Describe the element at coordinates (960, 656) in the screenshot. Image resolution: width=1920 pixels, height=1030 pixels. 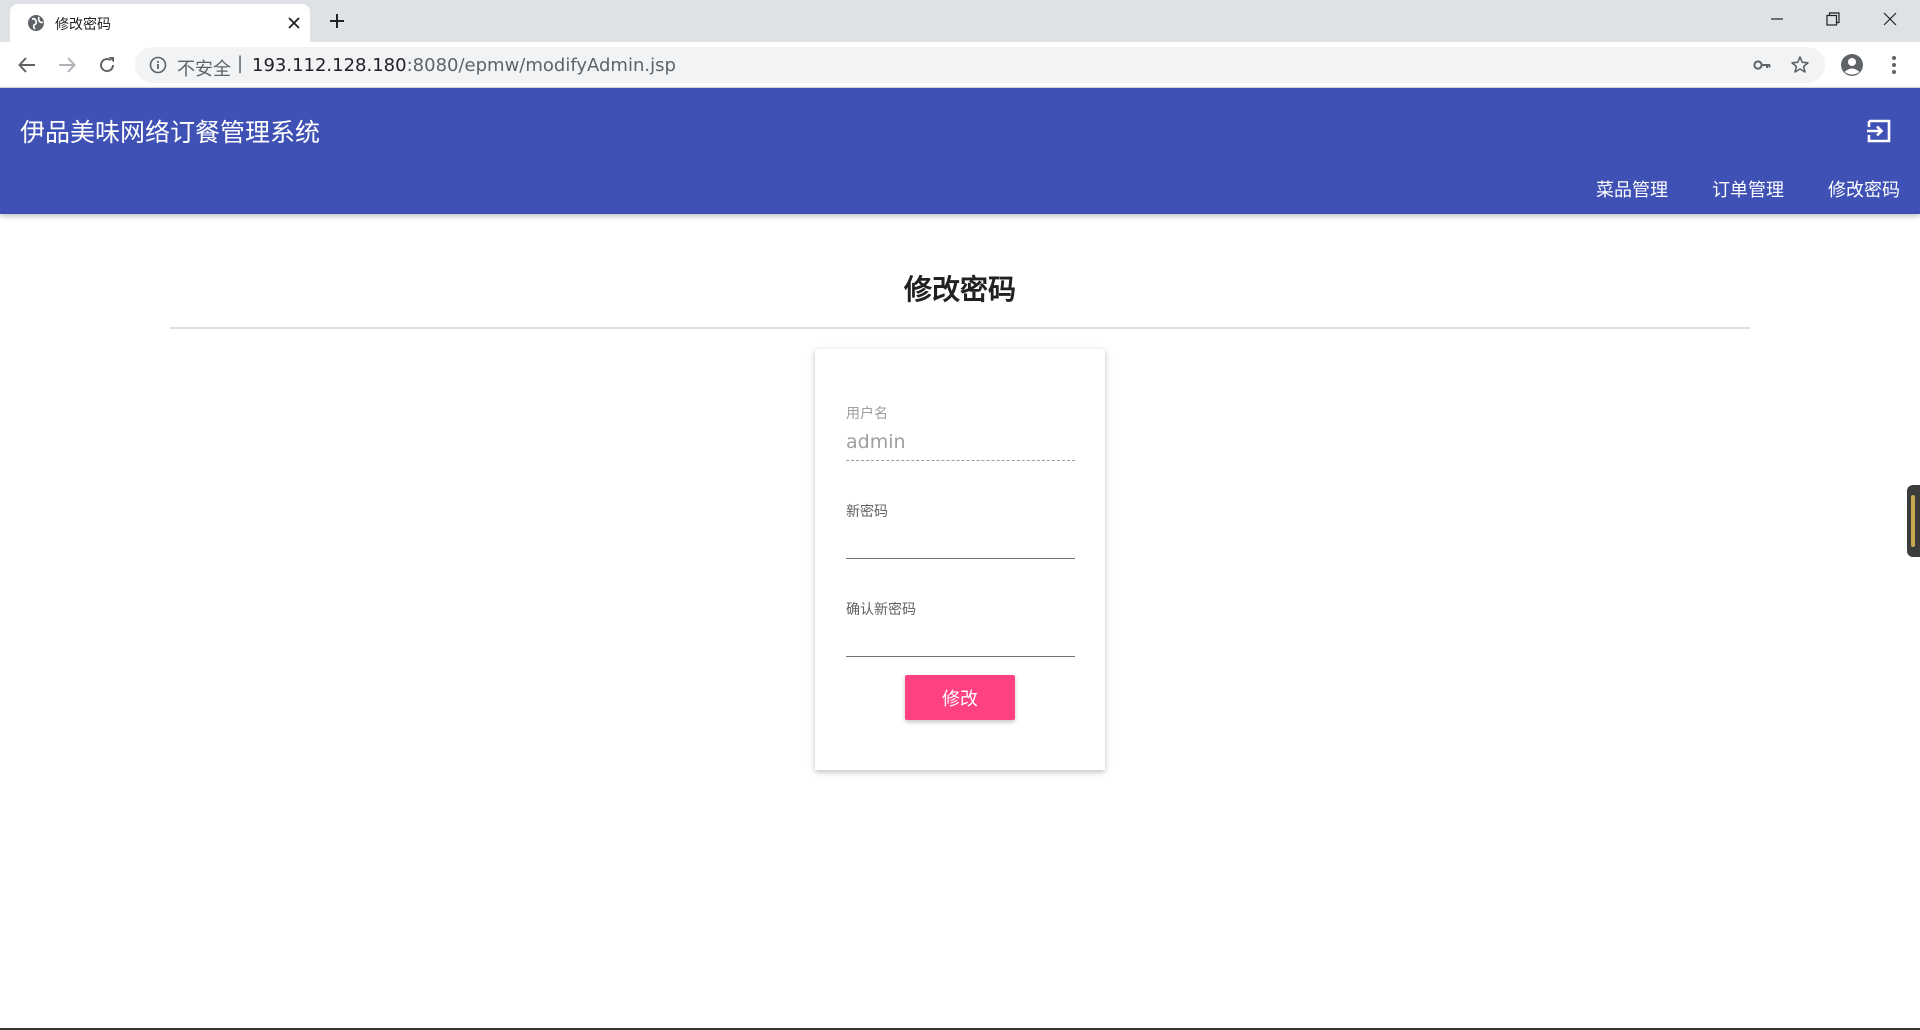
I see `confirm-password-underline` at that location.